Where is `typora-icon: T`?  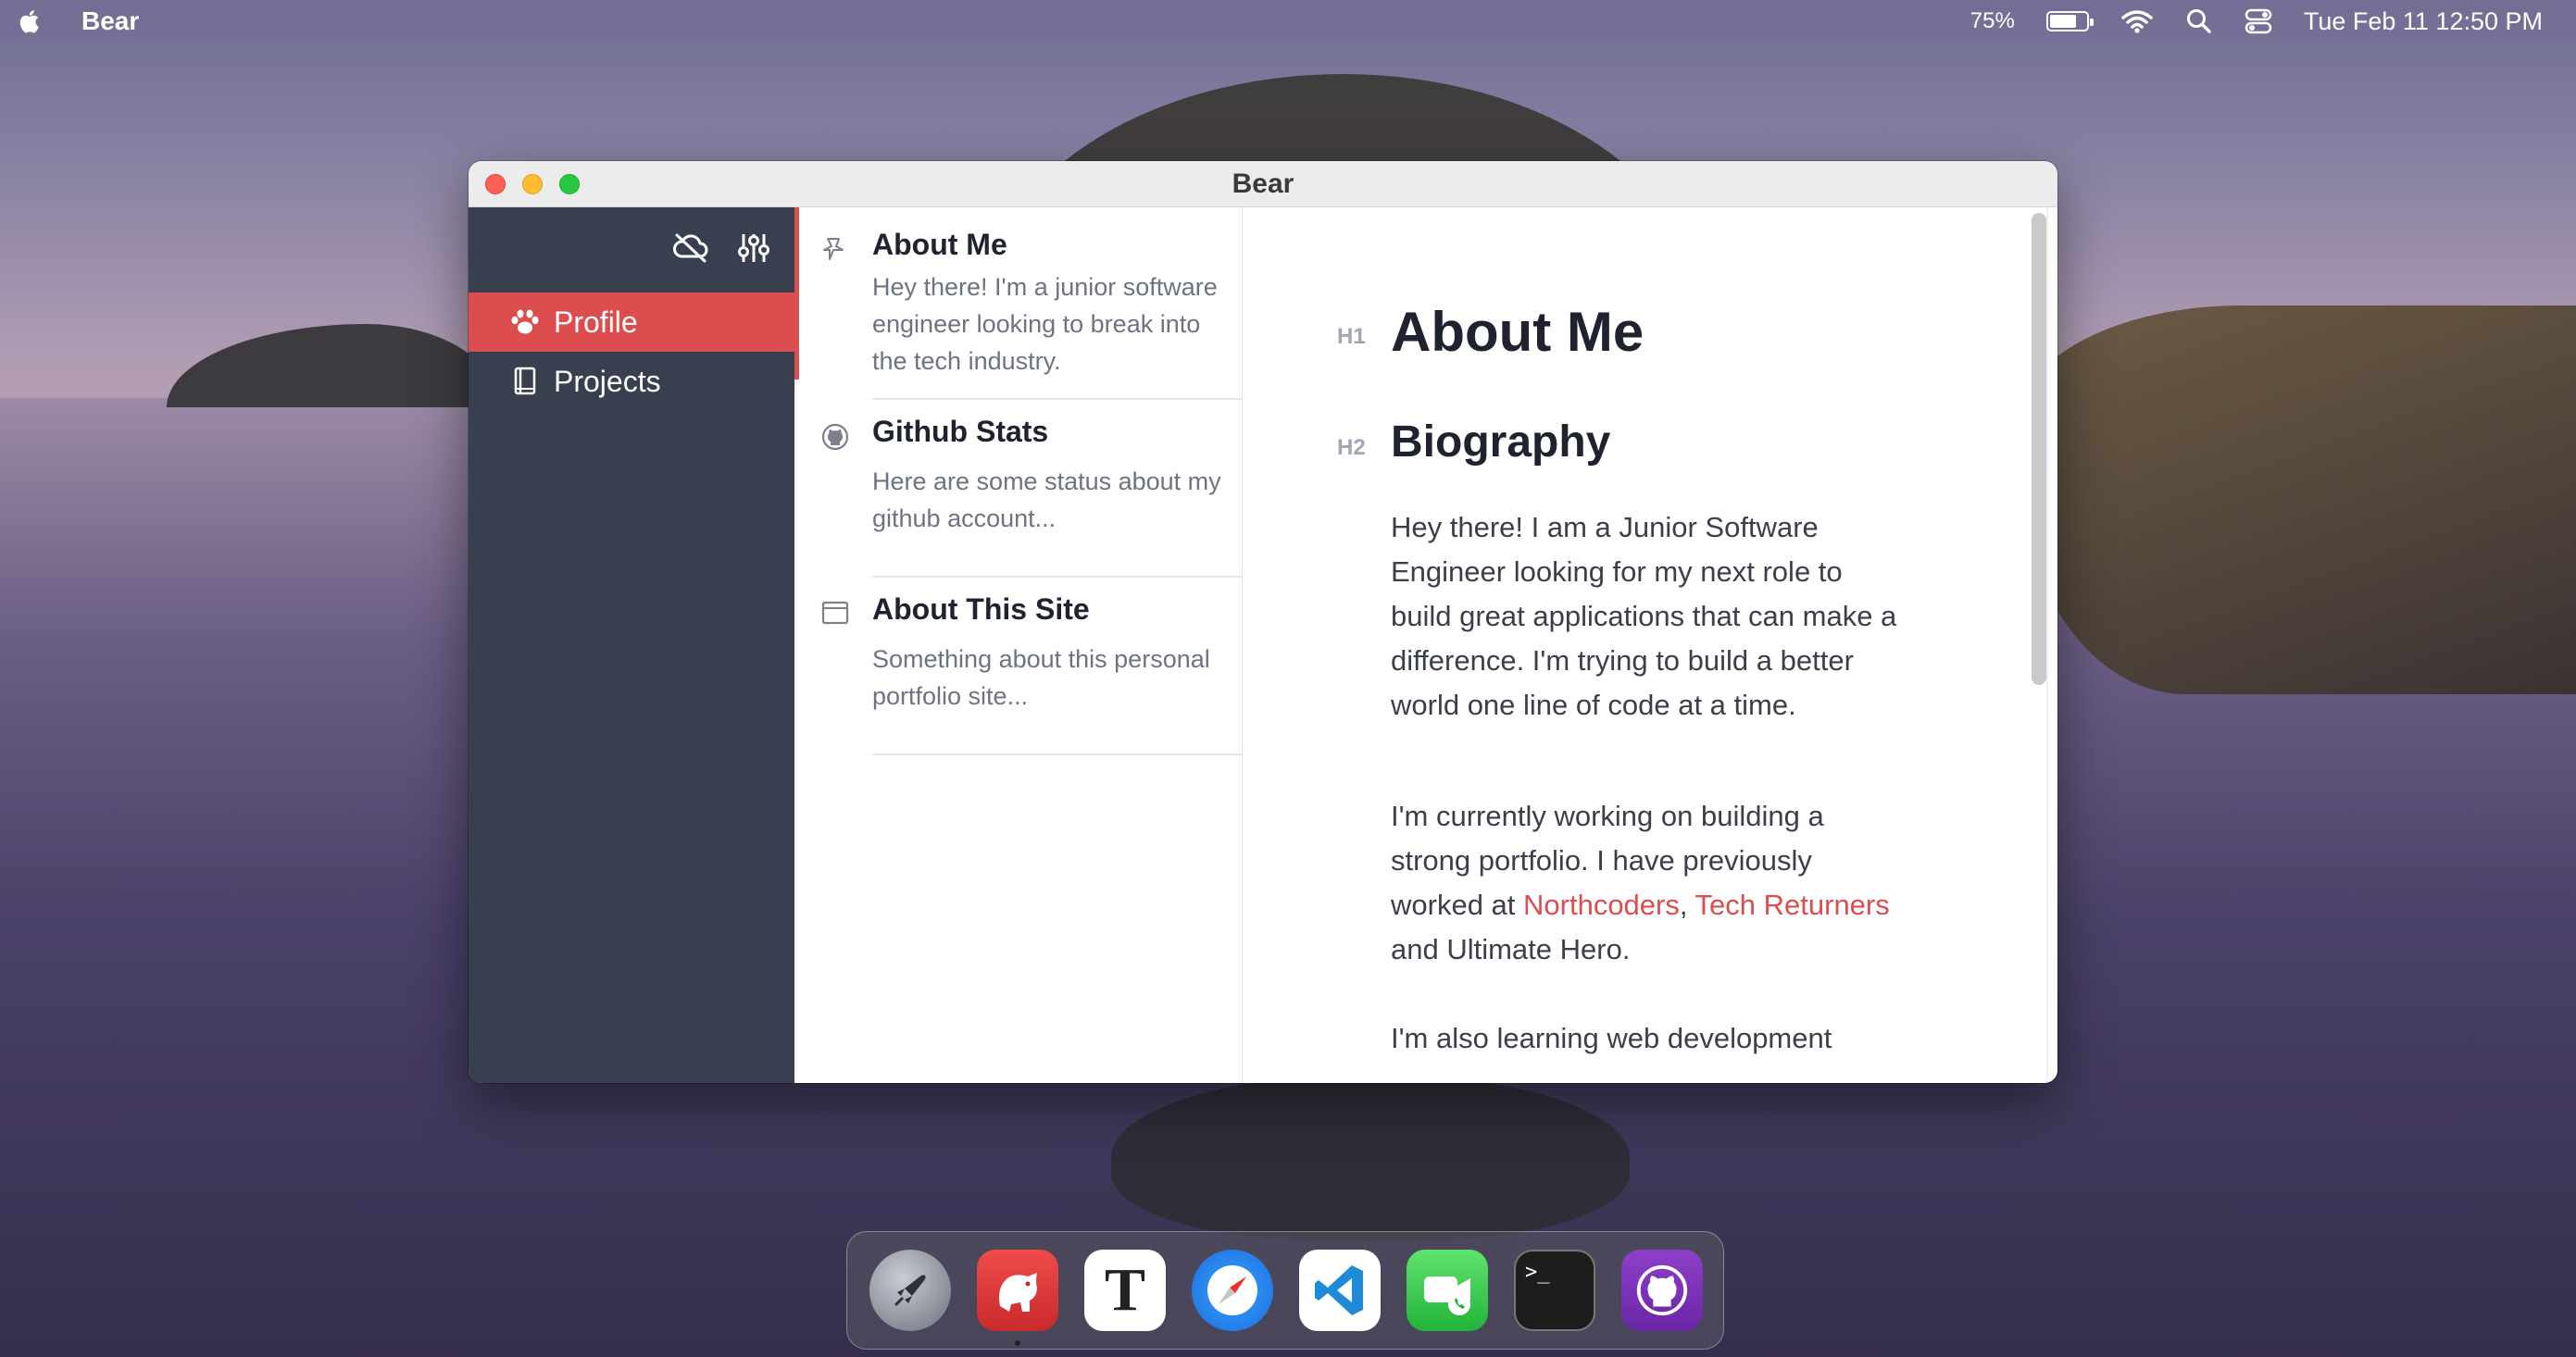
typora-icon: T is located at coordinates (1125, 1290).